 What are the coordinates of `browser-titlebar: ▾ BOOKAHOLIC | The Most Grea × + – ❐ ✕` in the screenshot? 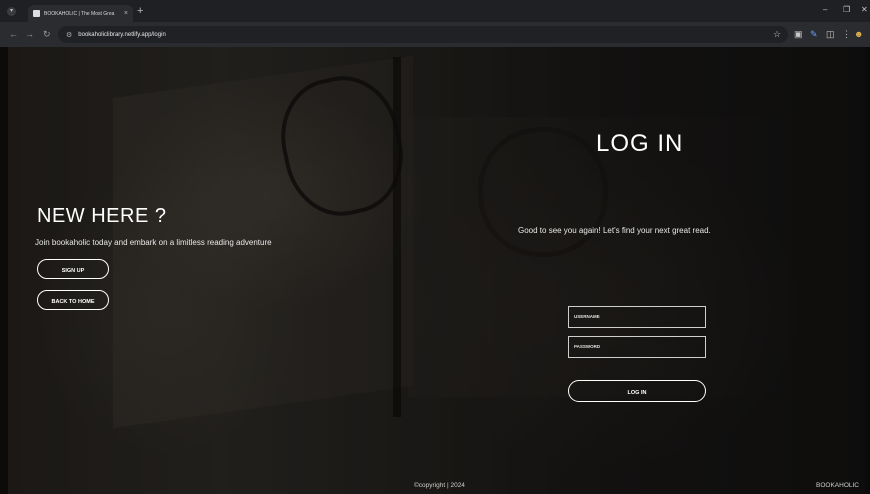 It's located at (435, 11).